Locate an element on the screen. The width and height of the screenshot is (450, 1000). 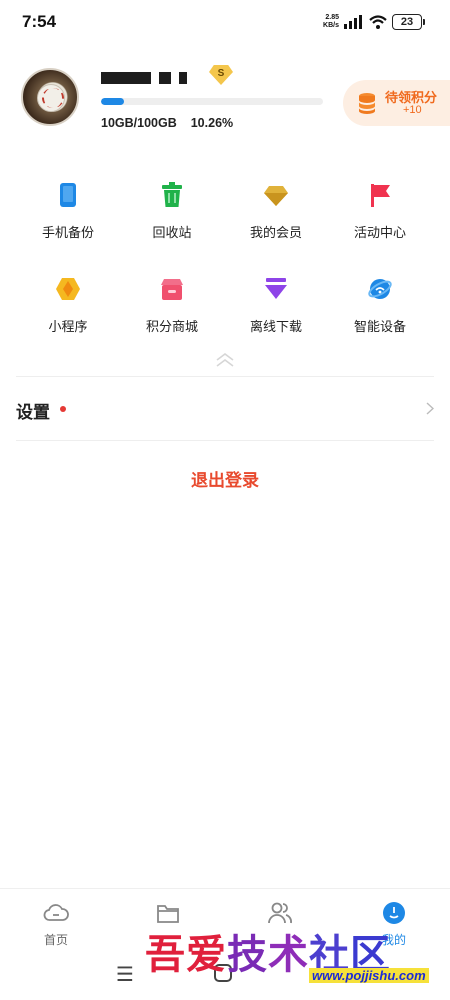
feature-label: 我的会员 is located at coordinates (275, 232).